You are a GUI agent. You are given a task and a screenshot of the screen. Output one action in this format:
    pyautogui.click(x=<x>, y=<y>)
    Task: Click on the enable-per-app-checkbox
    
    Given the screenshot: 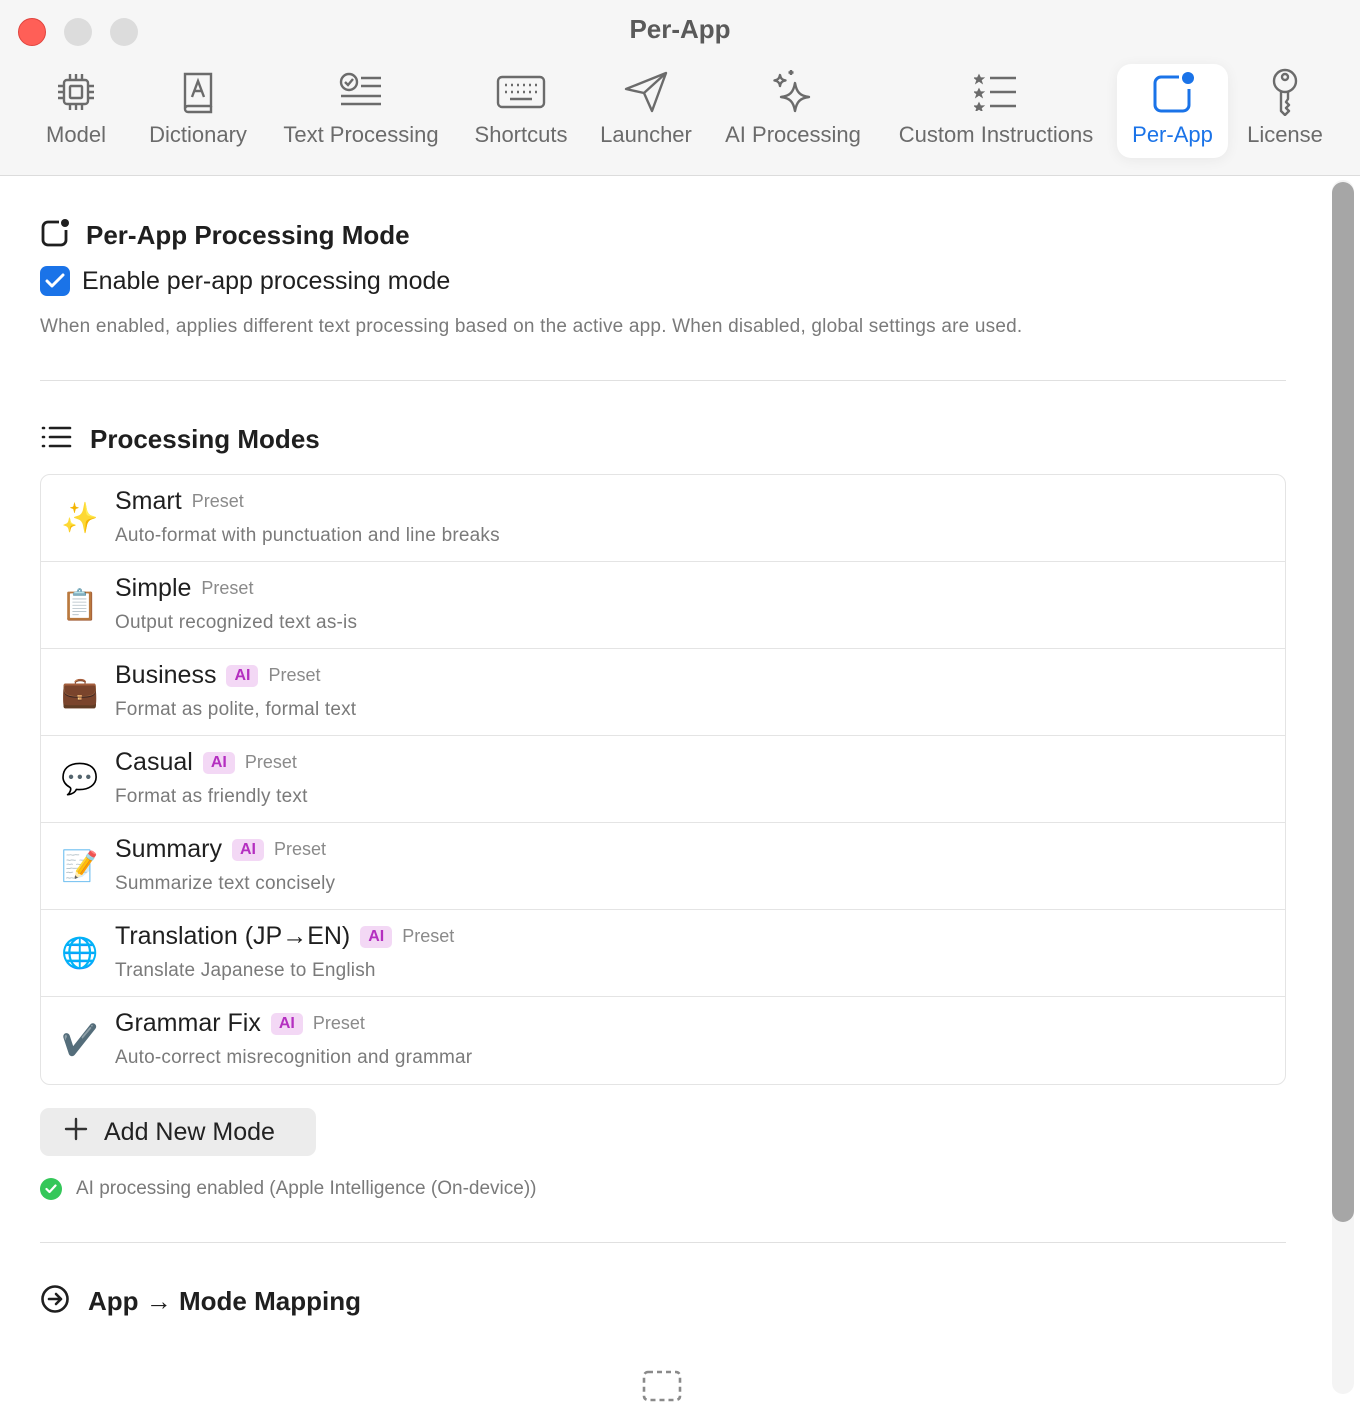 What is the action you would take?
    pyautogui.click(x=55, y=281)
    